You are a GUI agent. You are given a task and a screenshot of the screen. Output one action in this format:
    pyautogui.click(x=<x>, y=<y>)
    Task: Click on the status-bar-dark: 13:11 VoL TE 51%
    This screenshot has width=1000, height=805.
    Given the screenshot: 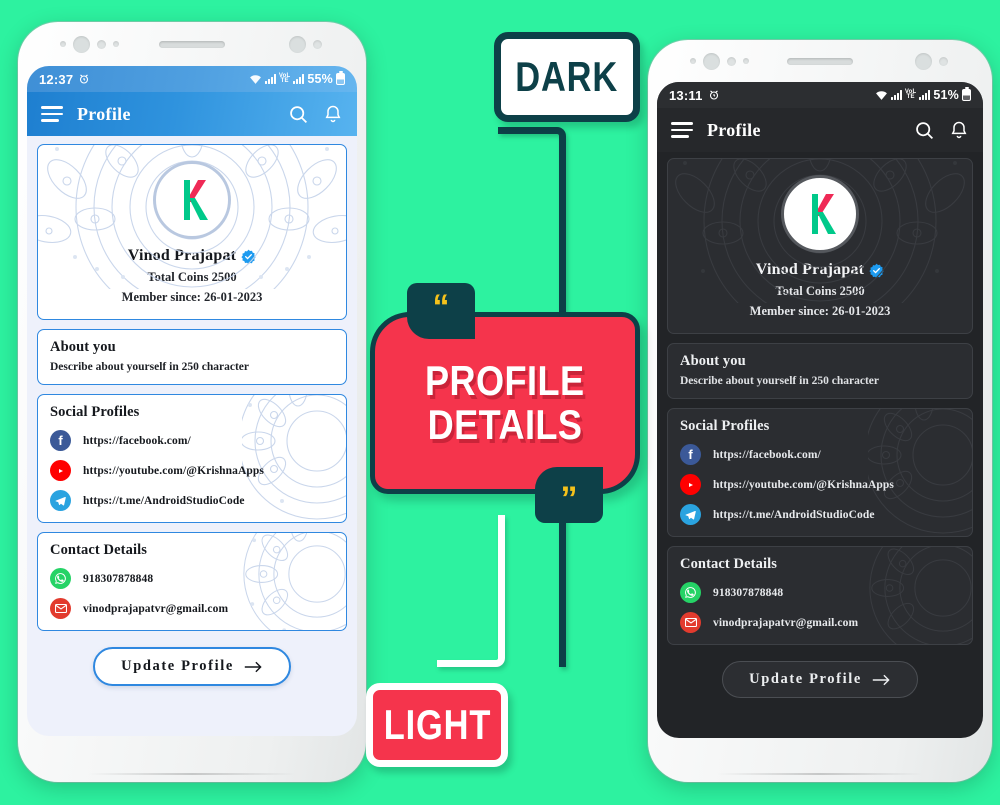 What is the action you would take?
    pyautogui.click(x=820, y=95)
    